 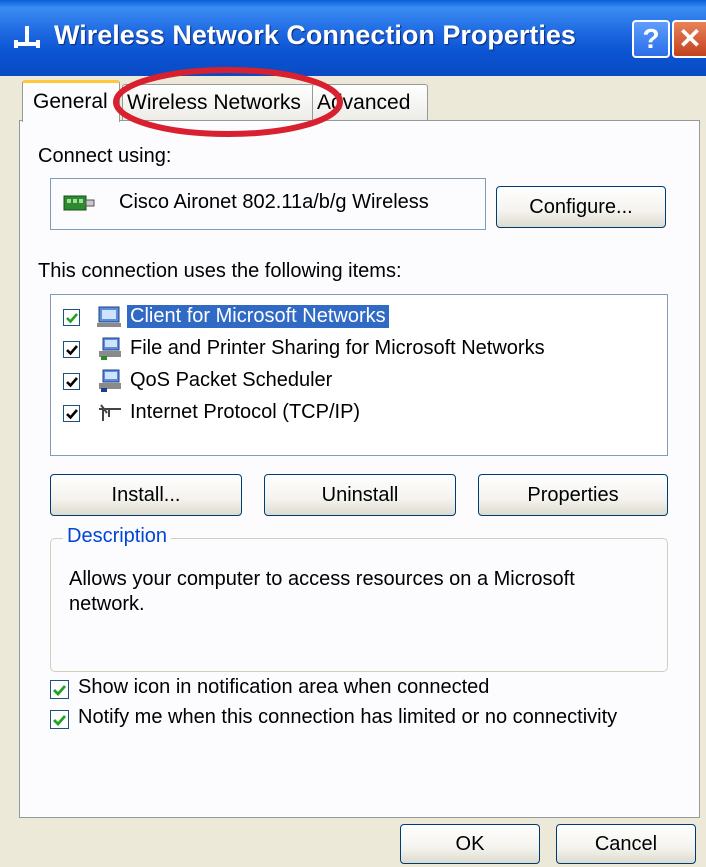 What do you see at coordinates (370, 103) in the screenshot?
I see `tab-advanced: Advanced` at bounding box center [370, 103].